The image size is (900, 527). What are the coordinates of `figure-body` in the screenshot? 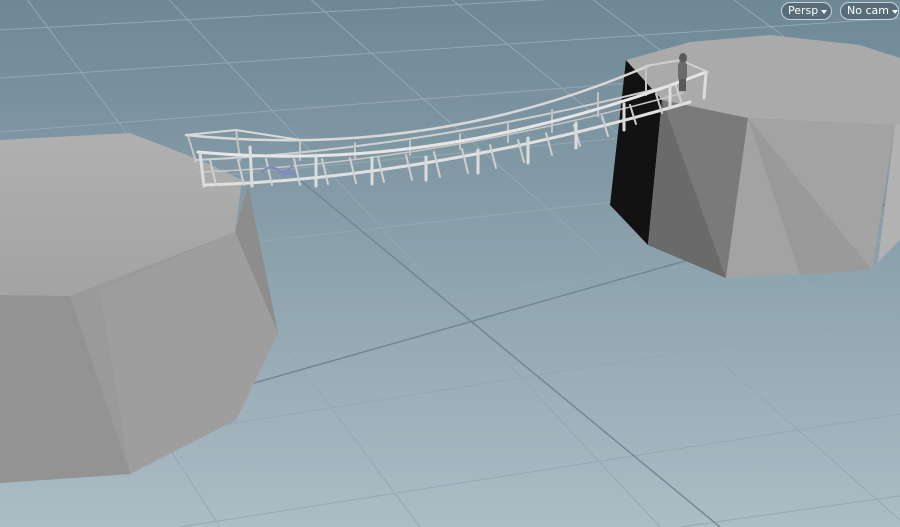 It's located at (682, 71).